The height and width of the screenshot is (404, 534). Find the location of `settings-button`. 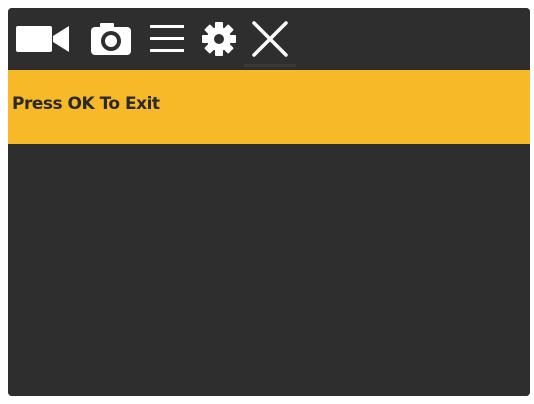

settings-button is located at coordinates (219, 39).